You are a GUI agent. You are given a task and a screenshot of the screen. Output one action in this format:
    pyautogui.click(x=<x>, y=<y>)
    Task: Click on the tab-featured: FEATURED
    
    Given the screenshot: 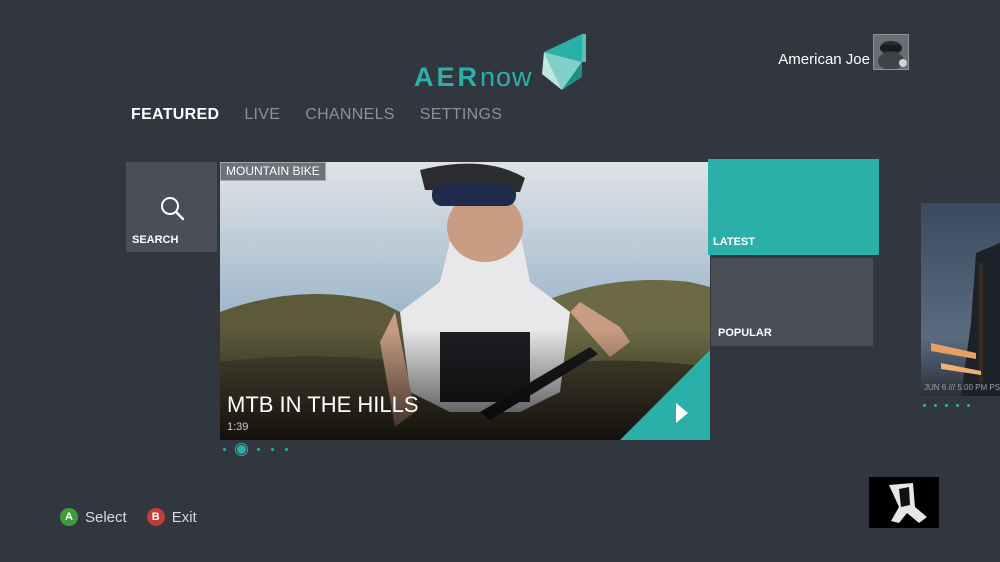 What is the action you would take?
    pyautogui.click(x=175, y=115)
    